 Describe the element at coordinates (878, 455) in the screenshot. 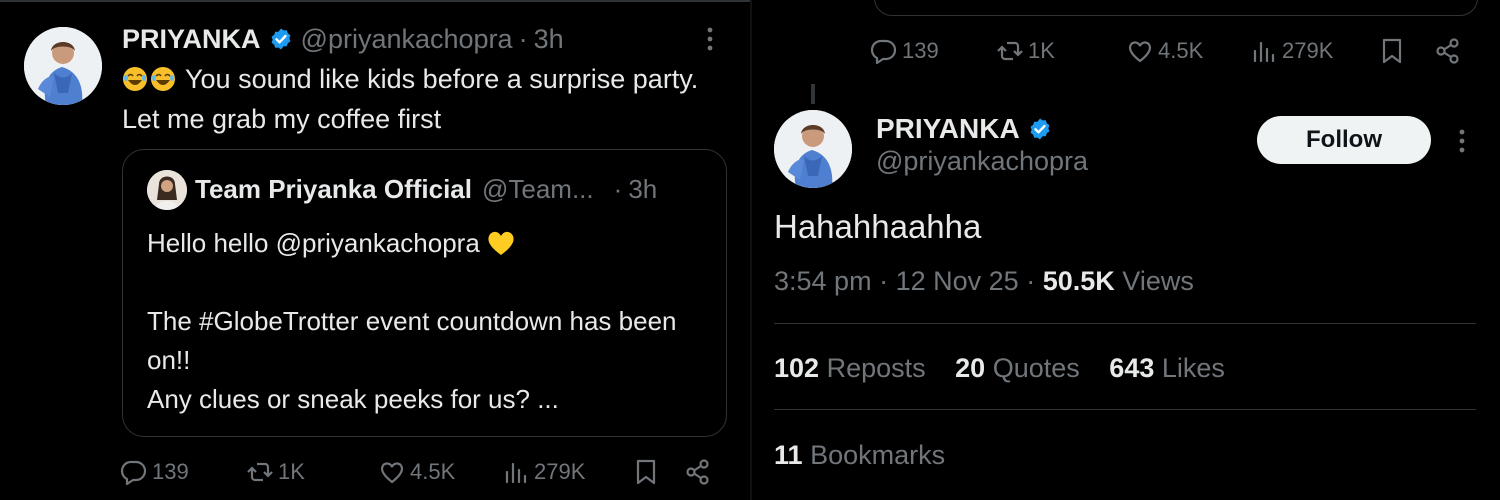

I see `bookmarks-label: Bookmarks` at that location.